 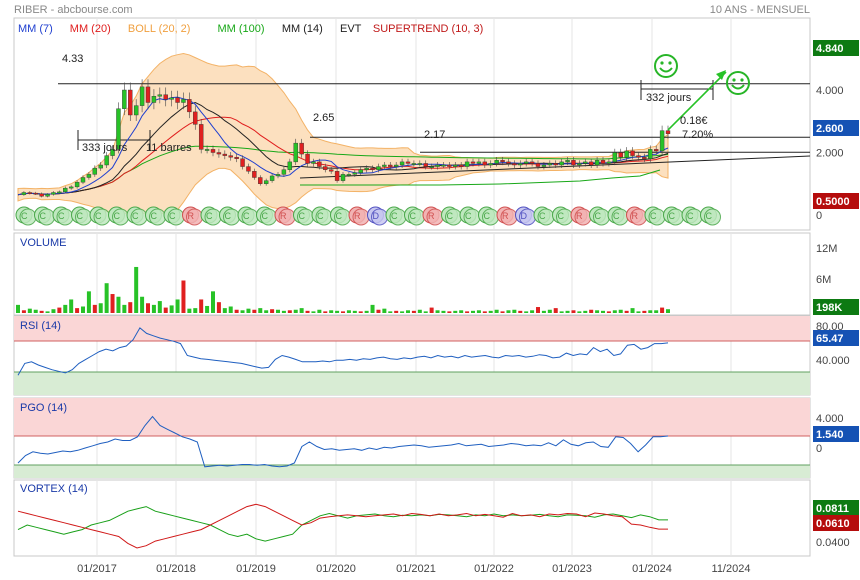 I want to click on x-tick-label: 01/2017, so click(x=97, y=569).